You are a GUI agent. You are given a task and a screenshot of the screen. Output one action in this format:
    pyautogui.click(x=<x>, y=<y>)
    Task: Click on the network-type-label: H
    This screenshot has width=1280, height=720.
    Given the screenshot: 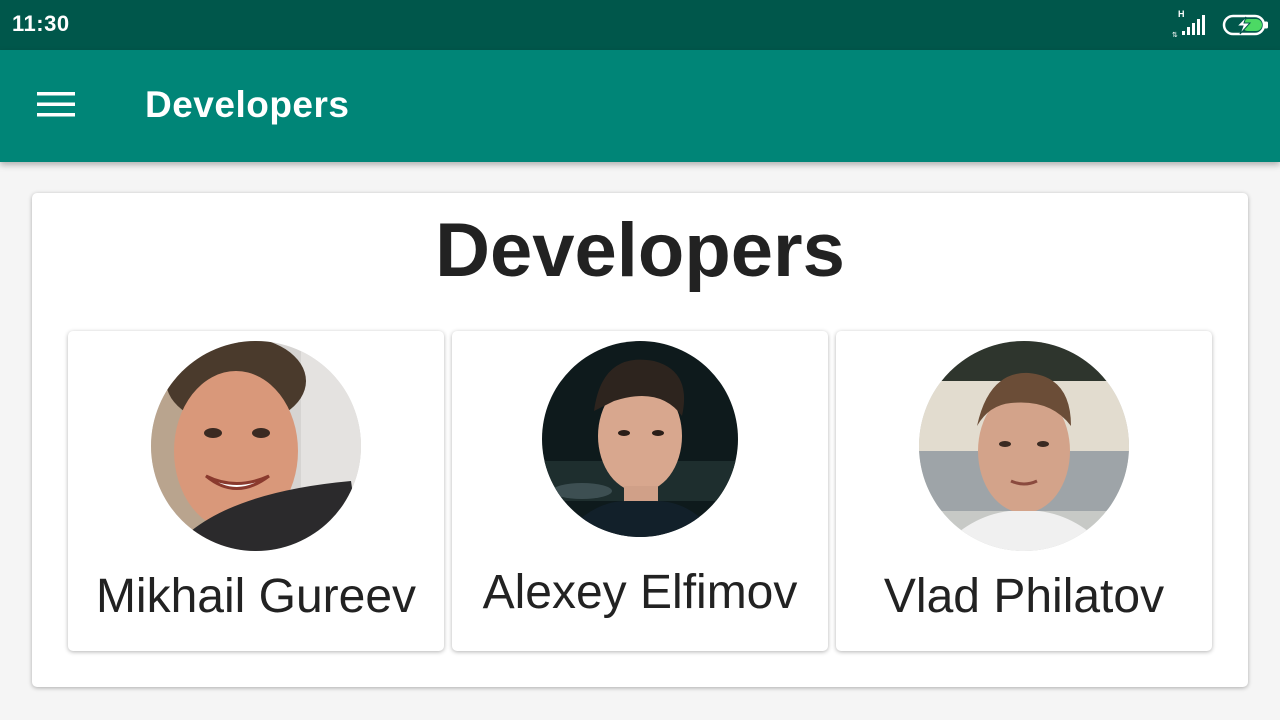 What is the action you would take?
    pyautogui.click(x=1181, y=14)
    